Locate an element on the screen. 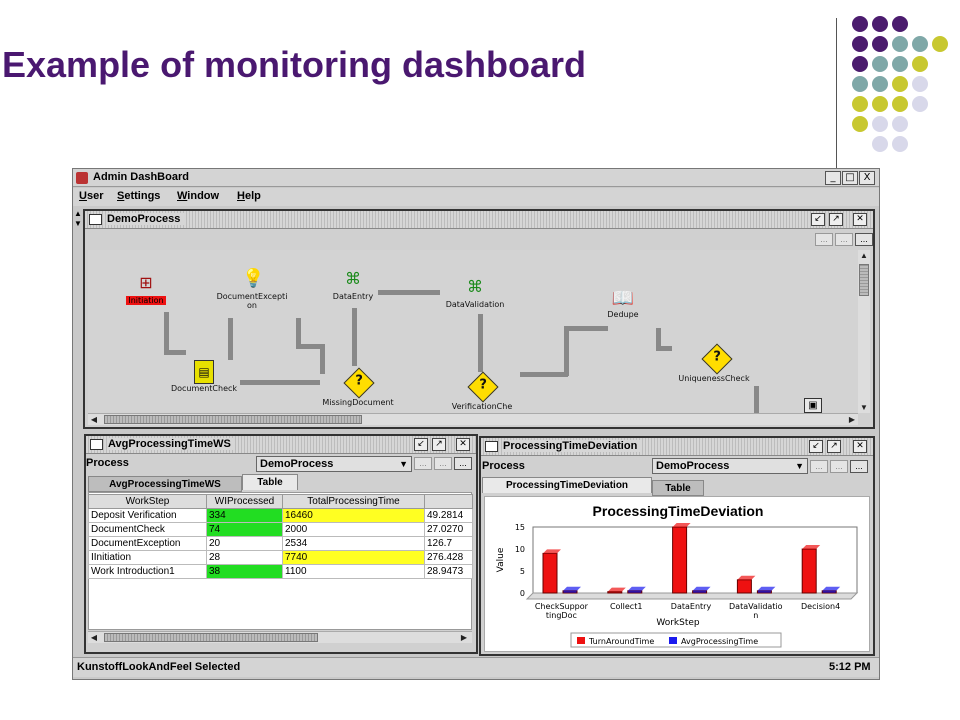 The image size is (960, 720). deviation-process-select: DemoProcess ▼ is located at coordinates (730, 466).